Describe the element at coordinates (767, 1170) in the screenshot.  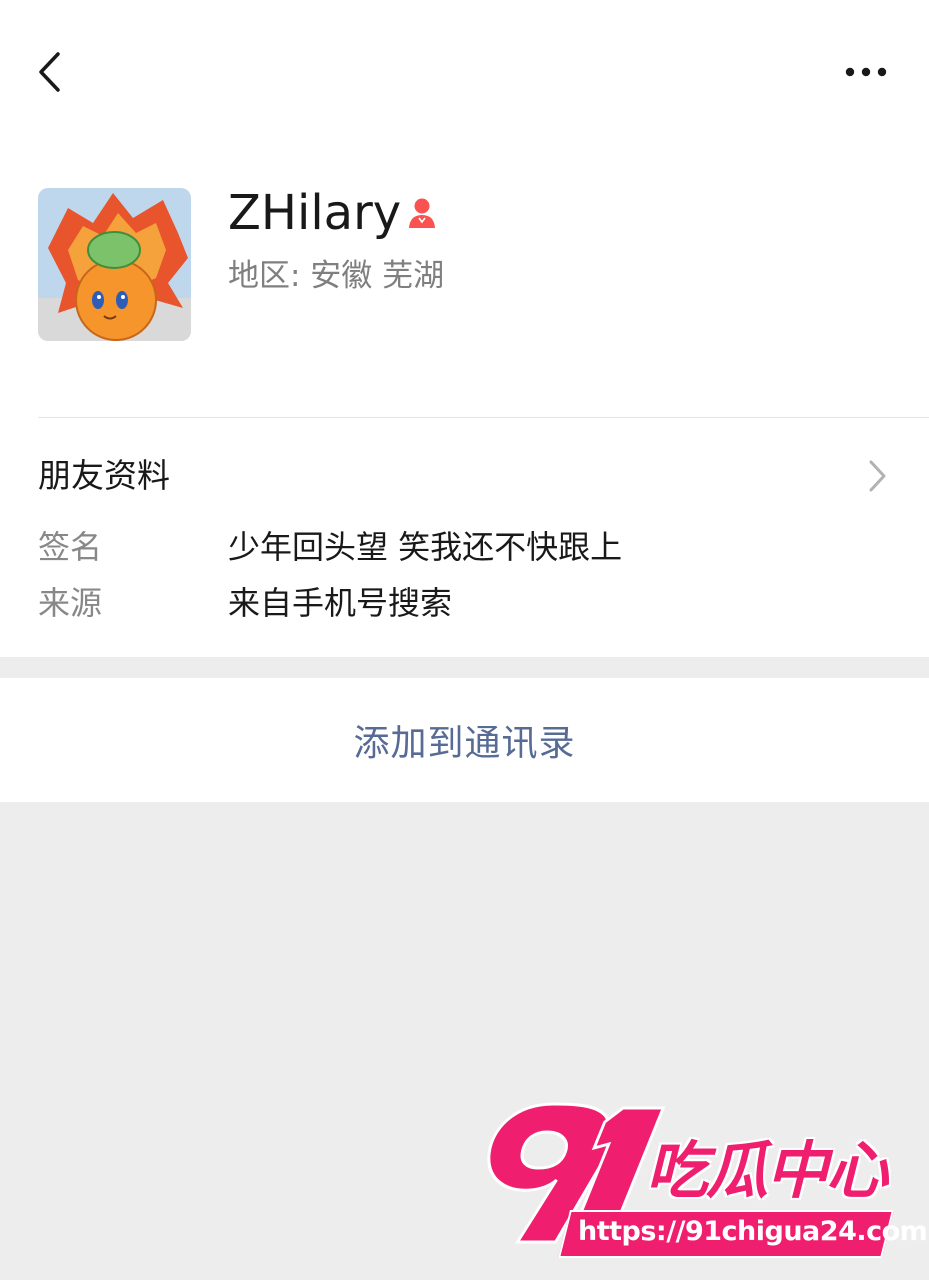
I see `watermark-logo-text: 吃瓜中心` at that location.